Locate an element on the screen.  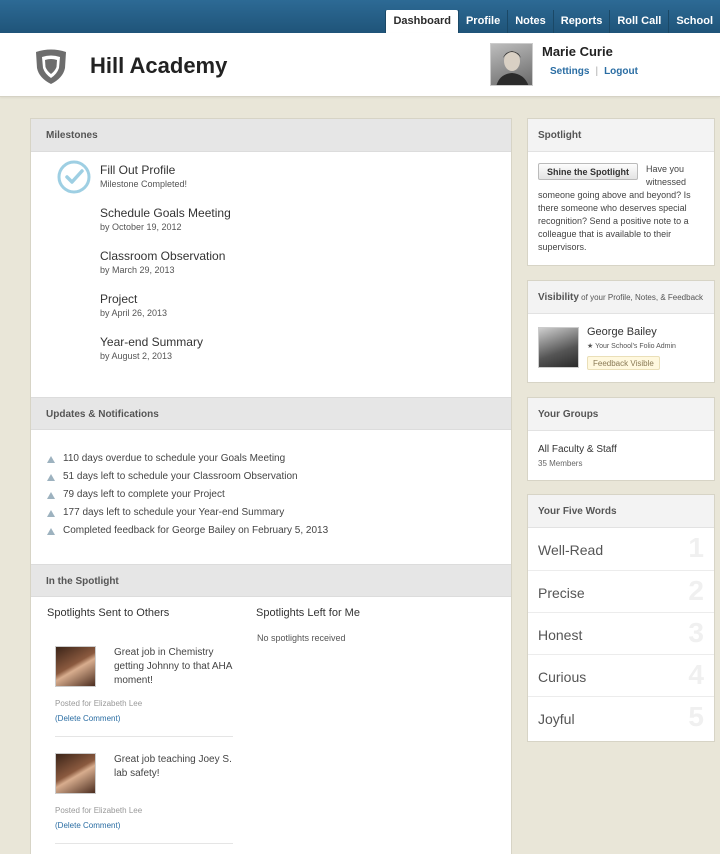
word-item: Joyful 5 is located at coordinates (621, 717).